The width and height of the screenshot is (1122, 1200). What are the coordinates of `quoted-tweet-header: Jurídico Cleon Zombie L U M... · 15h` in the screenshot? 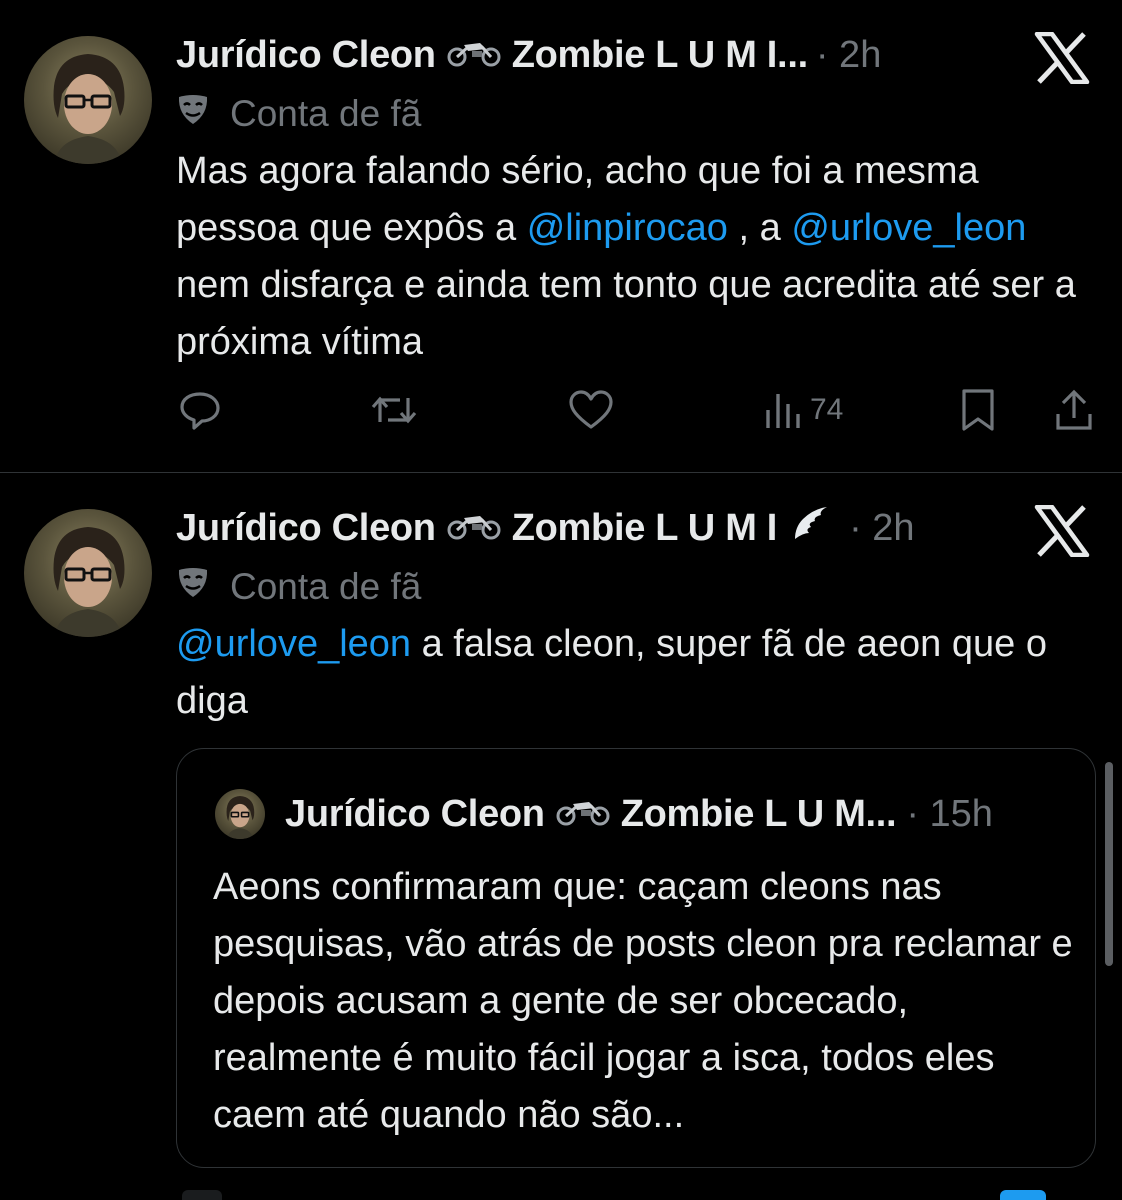 It's located at (604, 814).